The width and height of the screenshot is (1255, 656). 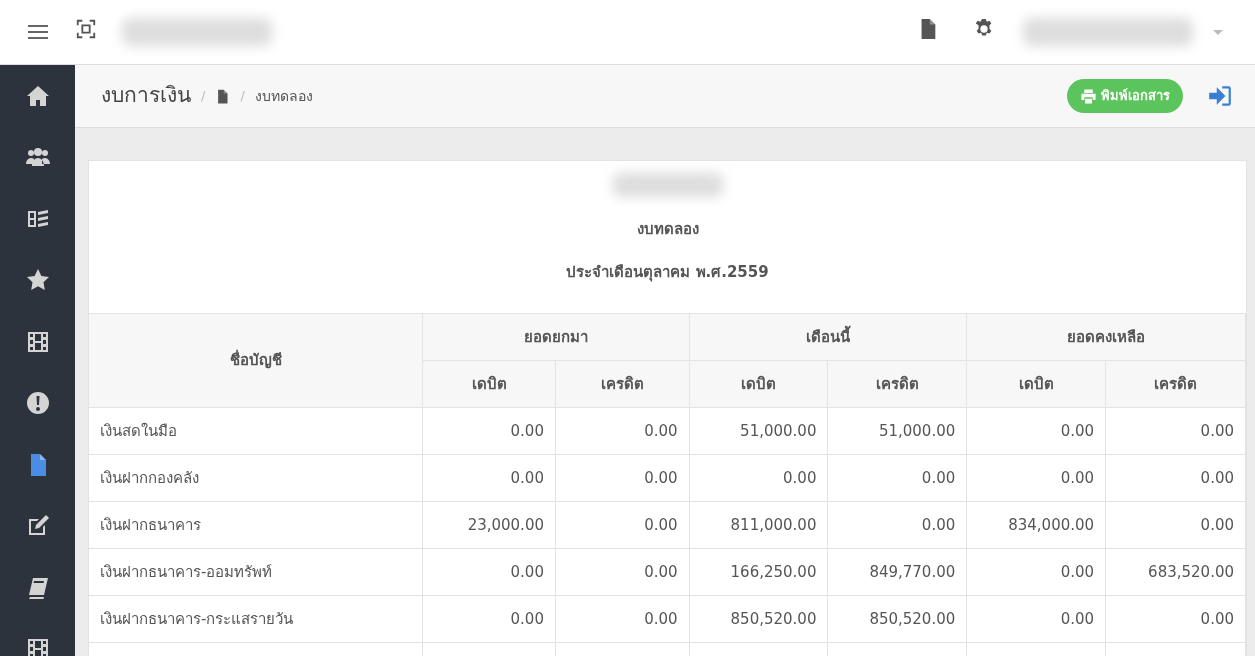 What do you see at coordinates (1175, 572) in the screenshot?
I see `table-cell: 683,520.00` at bounding box center [1175, 572].